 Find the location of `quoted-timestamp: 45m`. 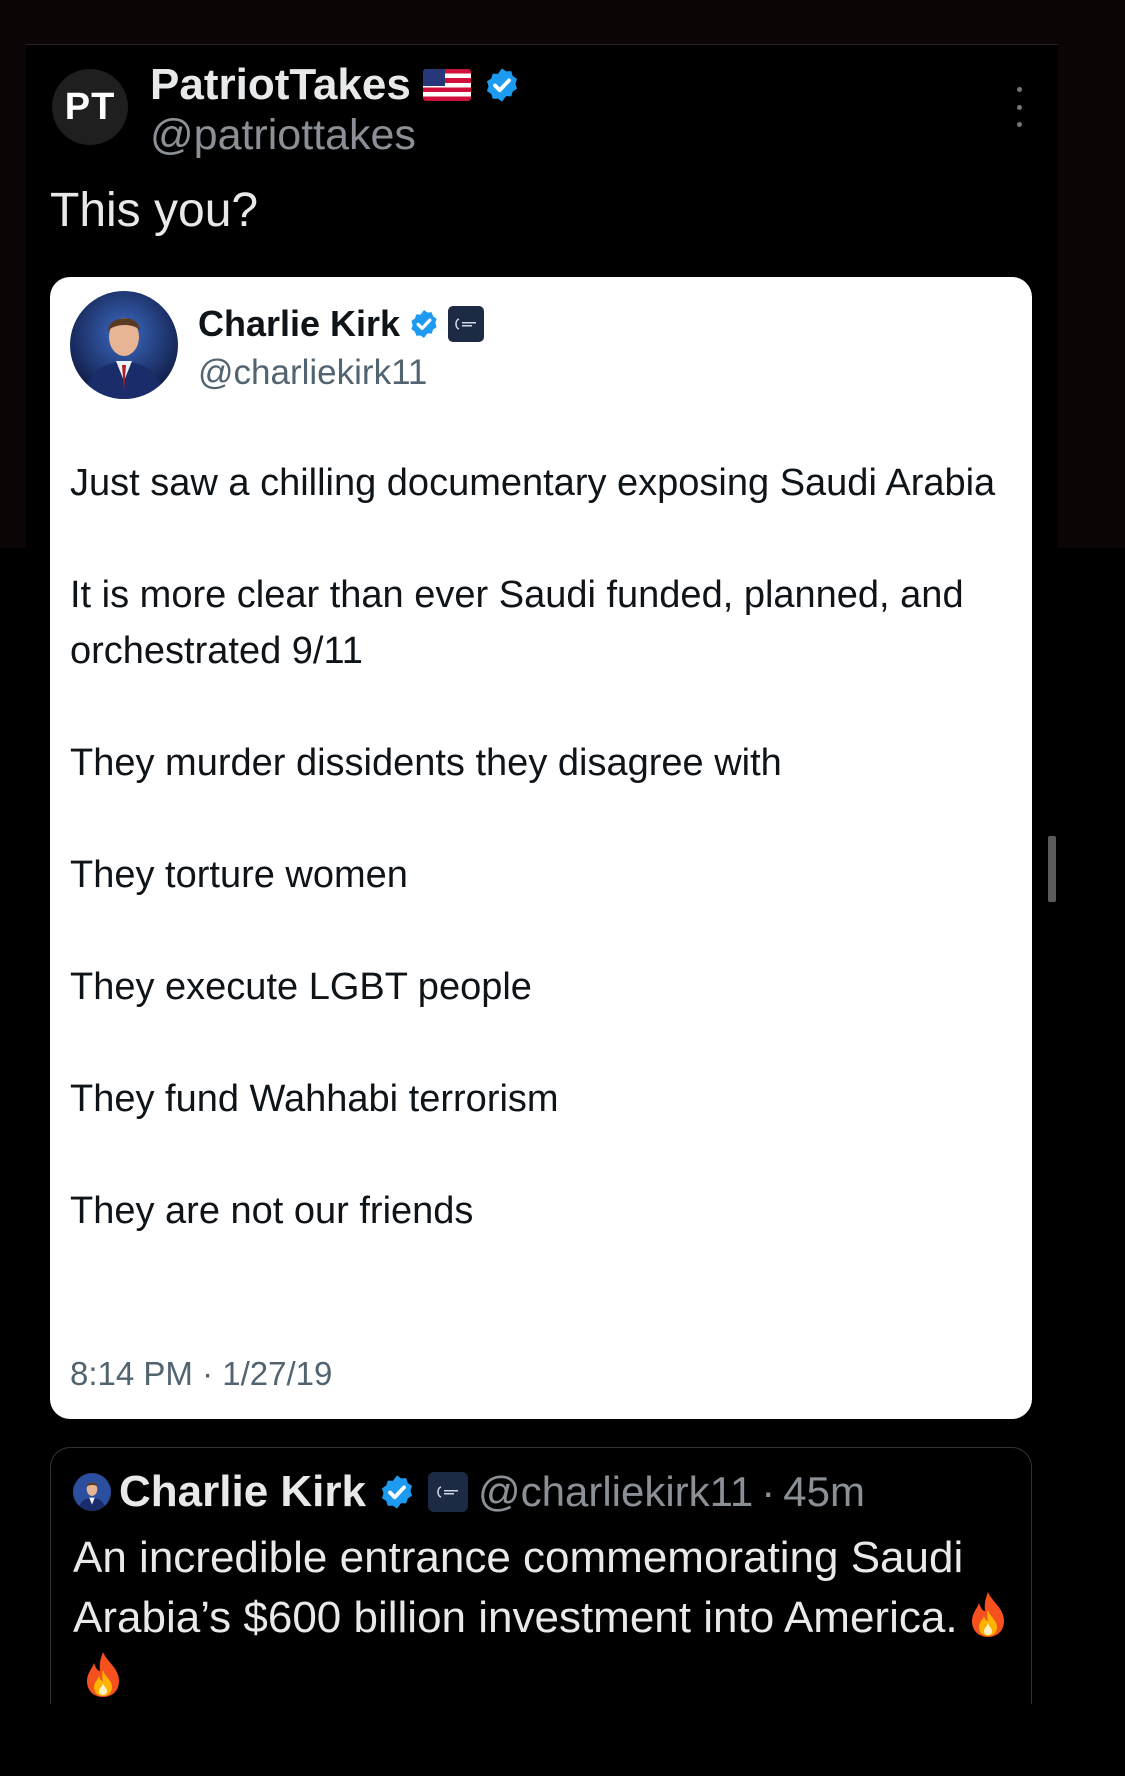

quoted-timestamp: 45m is located at coordinates (824, 1492).